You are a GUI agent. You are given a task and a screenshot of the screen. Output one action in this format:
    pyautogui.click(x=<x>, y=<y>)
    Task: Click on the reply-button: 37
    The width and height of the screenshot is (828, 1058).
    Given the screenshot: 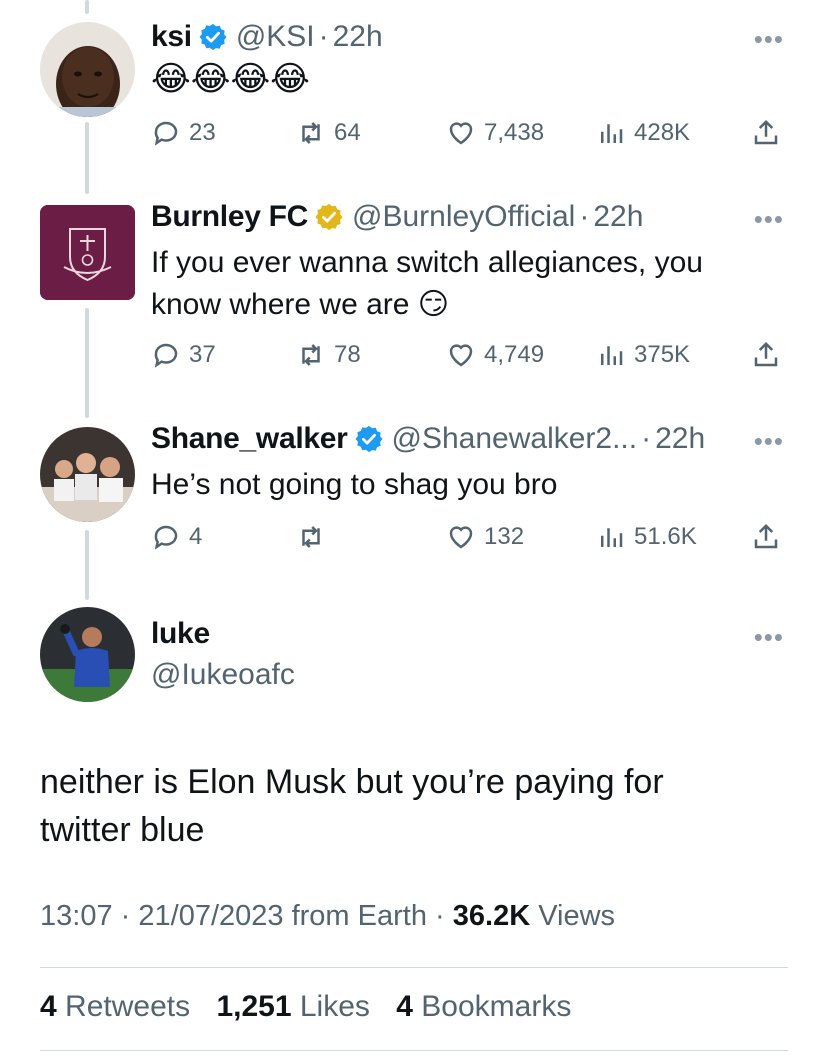 What is the action you would take?
    pyautogui.click(x=183, y=355)
    